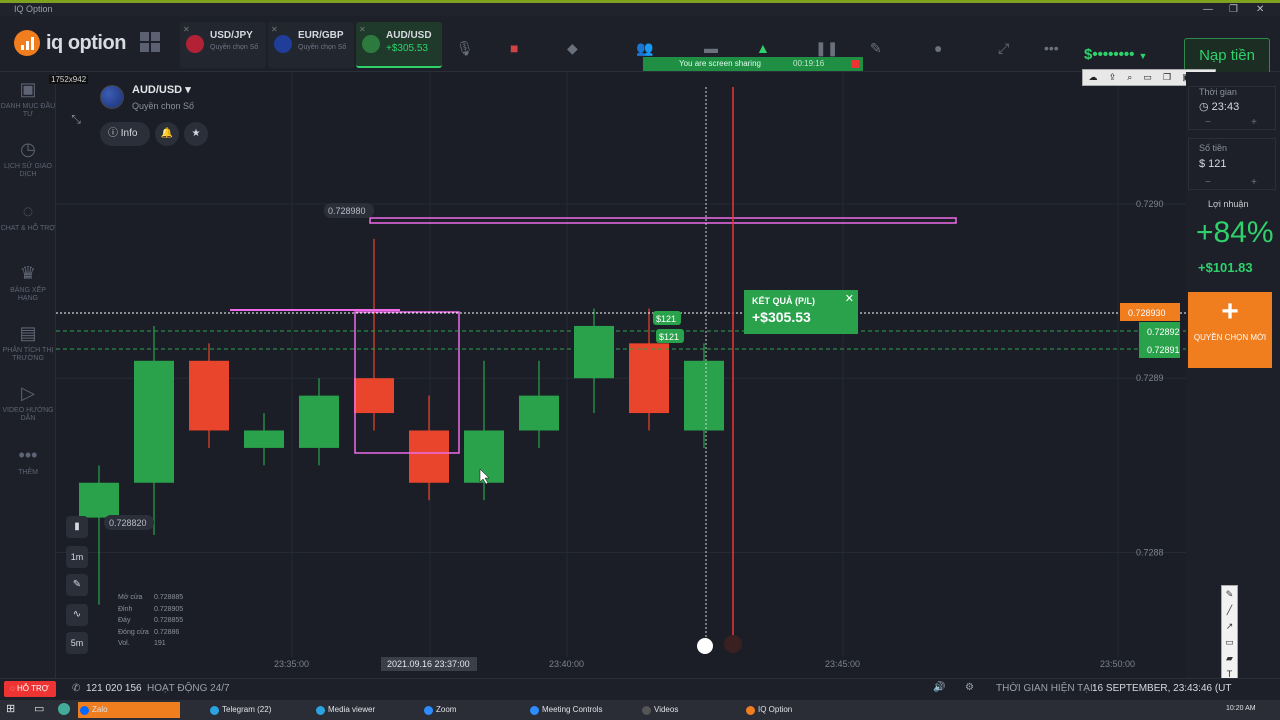 Image resolution: width=1280 pixels, height=720 pixels. What do you see at coordinates (1051, 48) in the screenshot?
I see `more-icon: •••` at bounding box center [1051, 48].